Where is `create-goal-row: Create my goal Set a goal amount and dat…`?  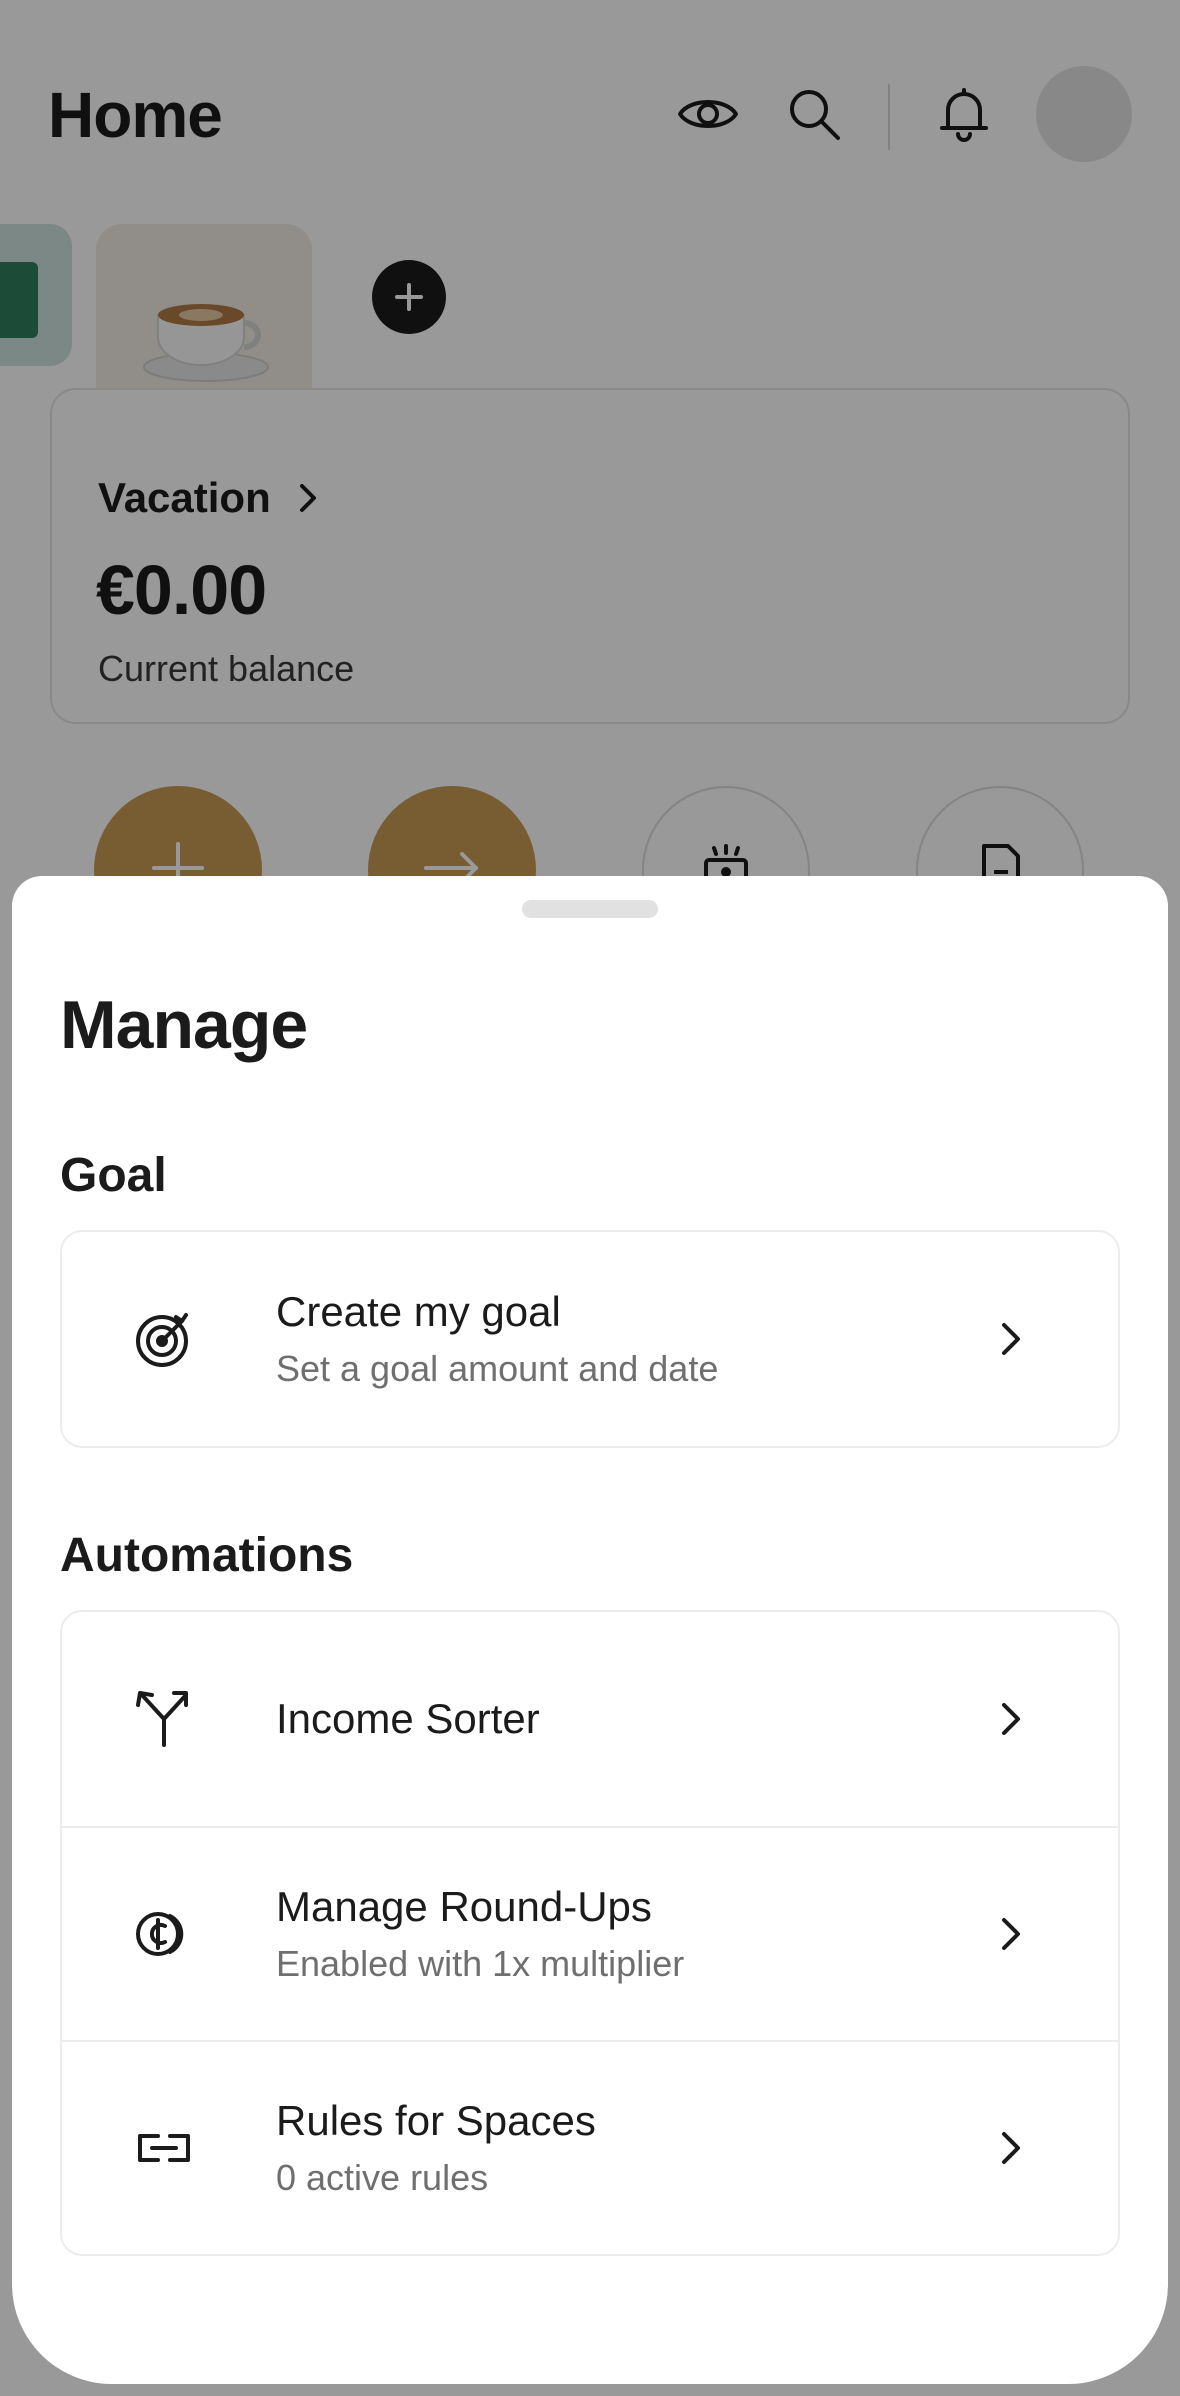 create-goal-row: Create my goal Set a goal amount and dat… is located at coordinates (590, 1339).